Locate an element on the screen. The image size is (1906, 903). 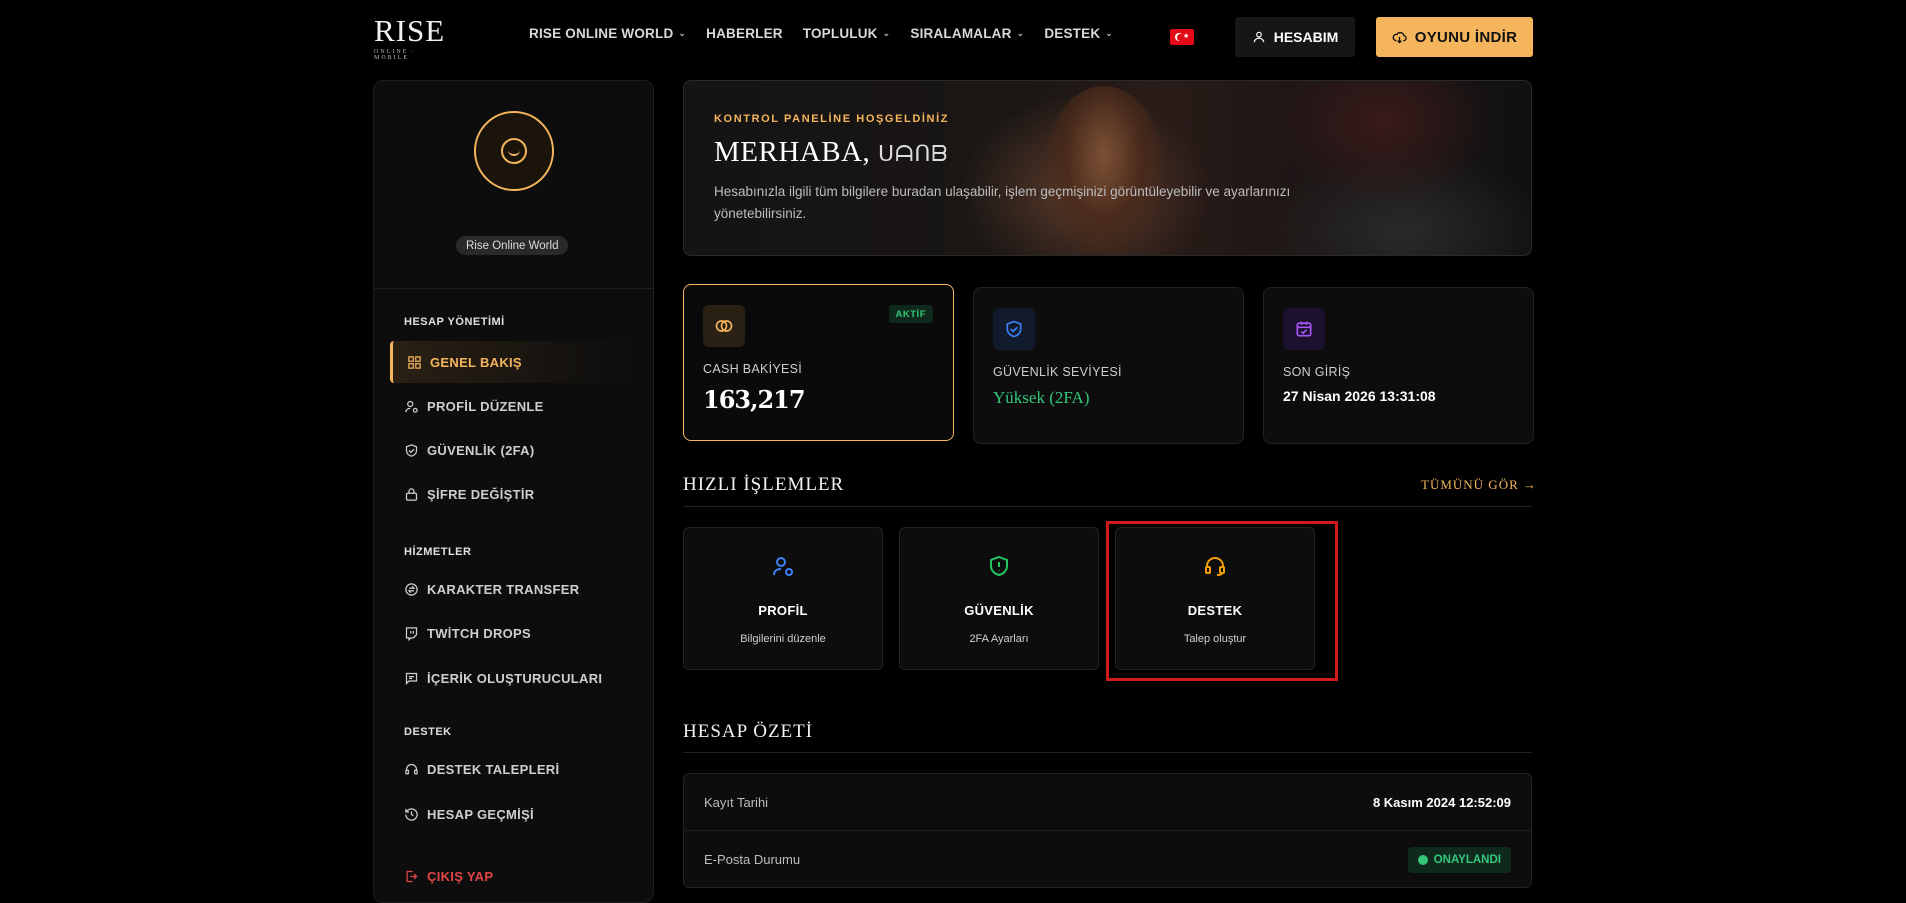
sidebar-item-sifre: ŞİFRE DEĞİŞTİR is located at coordinates (510, 494).